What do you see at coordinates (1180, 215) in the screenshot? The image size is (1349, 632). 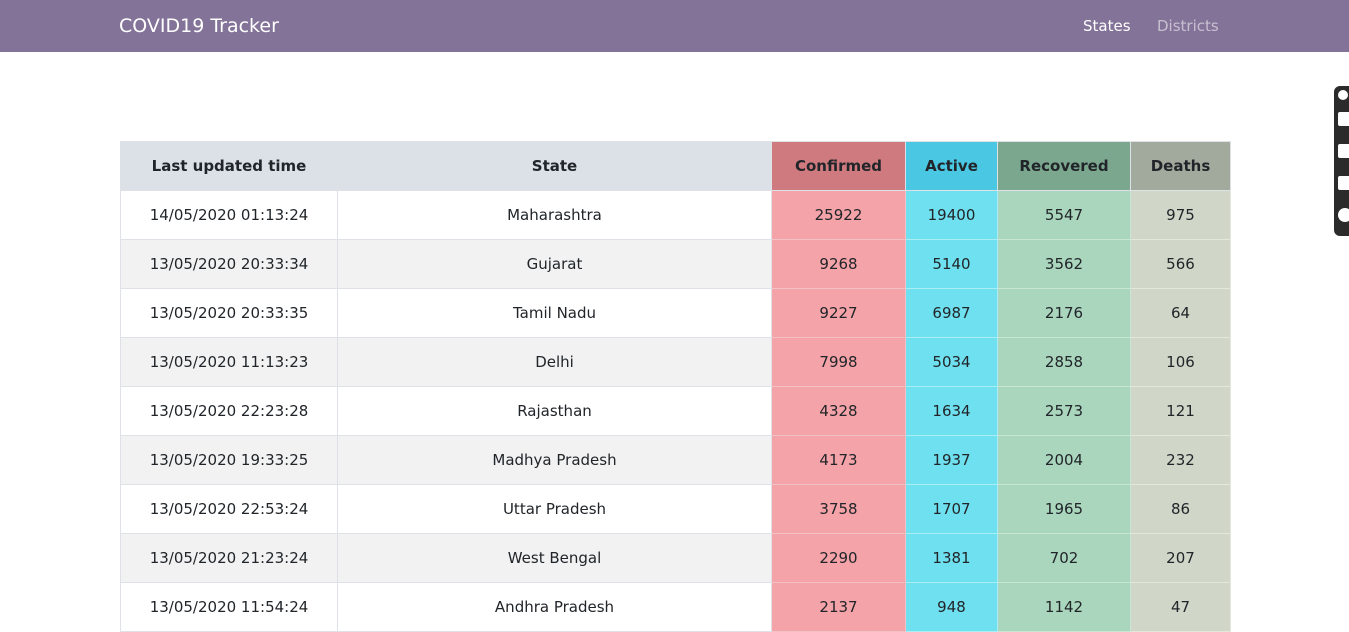 I see `cell-deaths: 975` at bounding box center [1180, 215].